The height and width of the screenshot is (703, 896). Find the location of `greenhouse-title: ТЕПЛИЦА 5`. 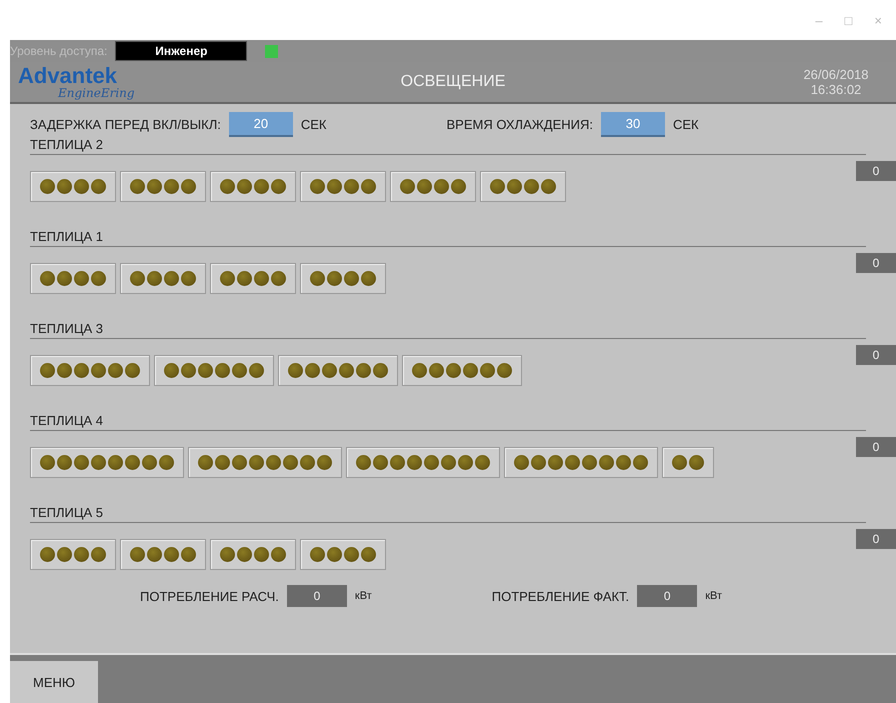

greenhouse-title: ТЕПЛИЦА 5 is located at coordinates (448, 514).